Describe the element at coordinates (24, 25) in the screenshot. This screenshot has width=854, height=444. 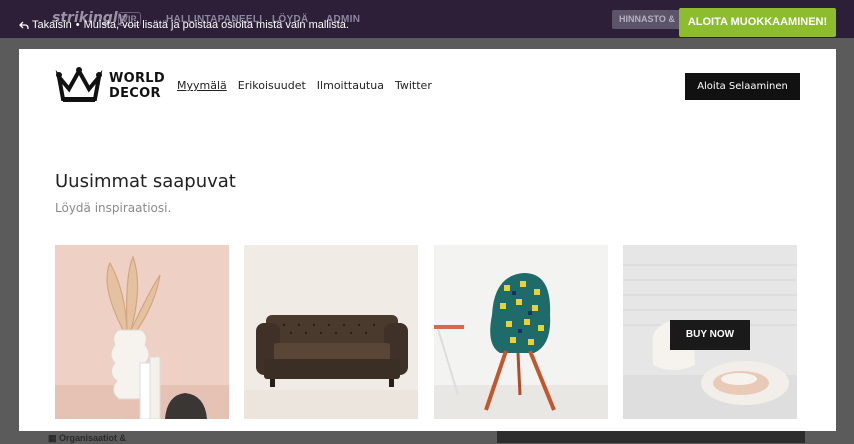
I see `back-arrow-icon` at that location.